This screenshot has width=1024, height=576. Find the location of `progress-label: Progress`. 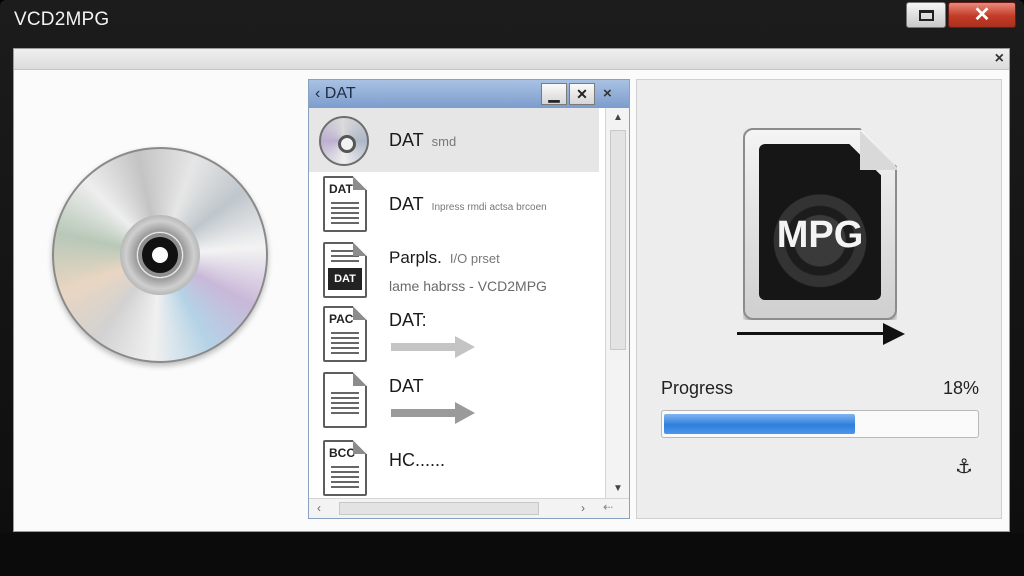

progress-label: Progress is located at coordinates (697, 388).